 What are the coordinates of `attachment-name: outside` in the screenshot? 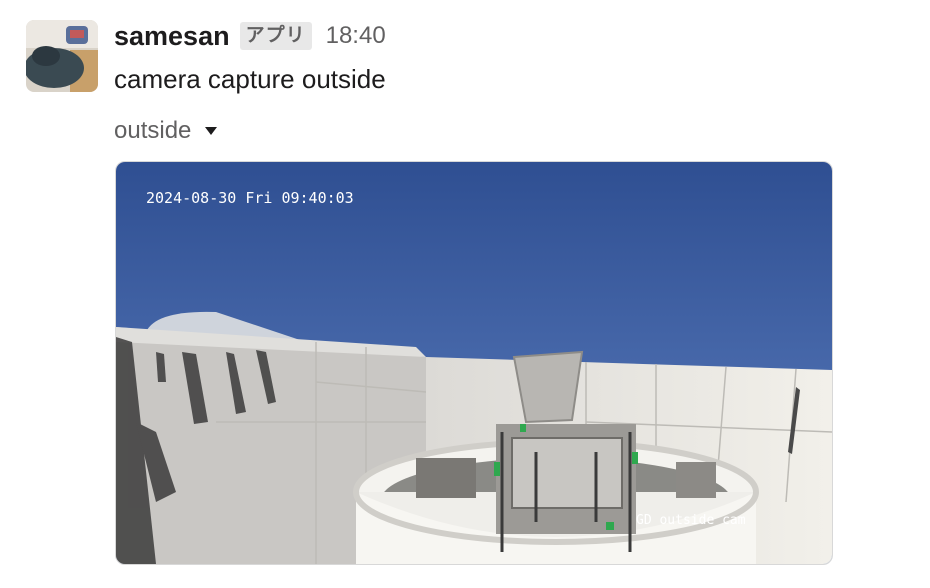 It's located at (152, 131).